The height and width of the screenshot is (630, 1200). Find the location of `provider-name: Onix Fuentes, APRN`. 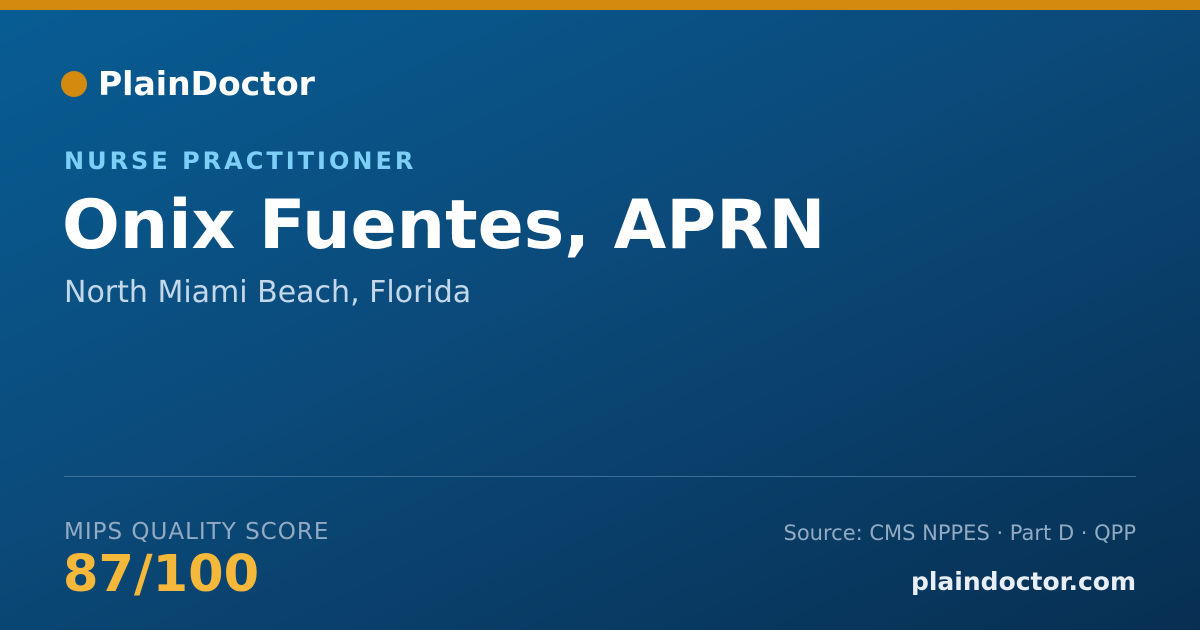

provider-name: Onix Fuentes, APRN is located at coordinates (444, 225).